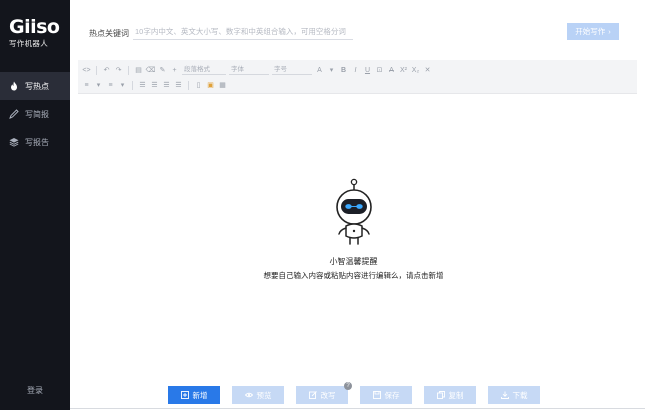 This screenshot has width=645, height=410. Describe the element at coordinates (520, 395) in the screenshot. I see `download-button-label: 下载` at that location.